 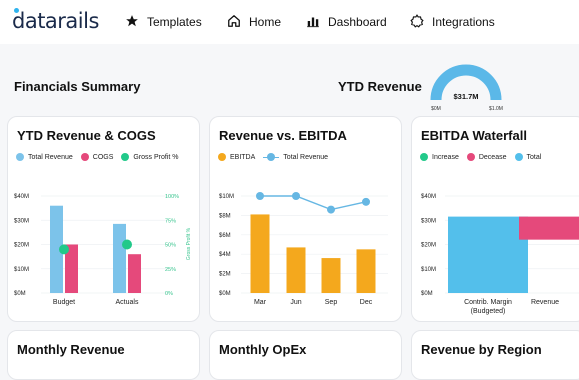 I want to click on revenue-ebitda-chart: $0M $2M $4M $6M $8M $10M Mar Jun Sep Dec, so click(x=303, y=249).